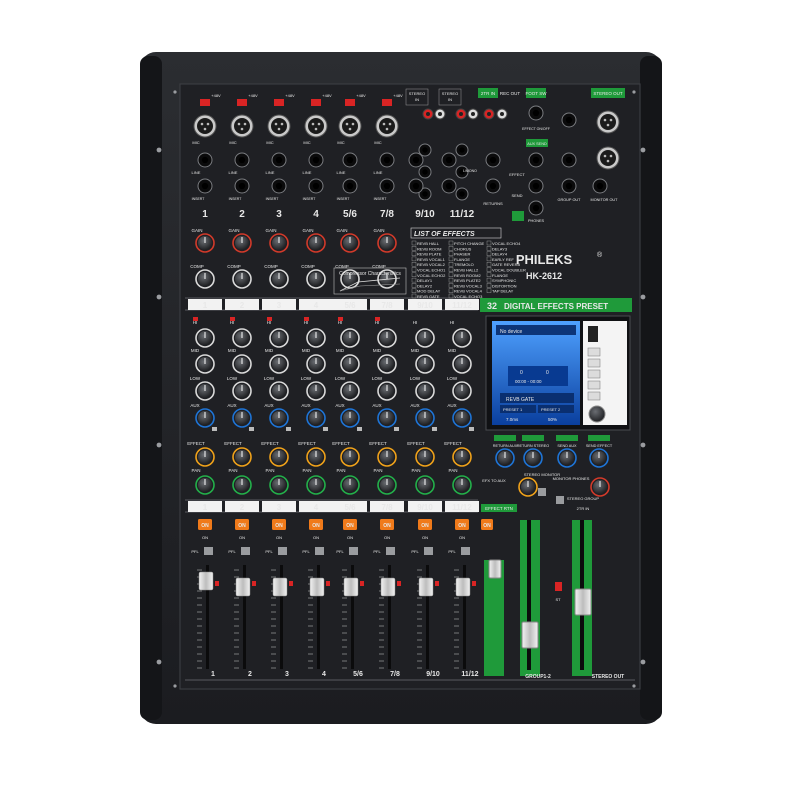  Describe the element at coordinates (528, 487) in the screenshot. I see `efx-to-aux-knob` at that location.